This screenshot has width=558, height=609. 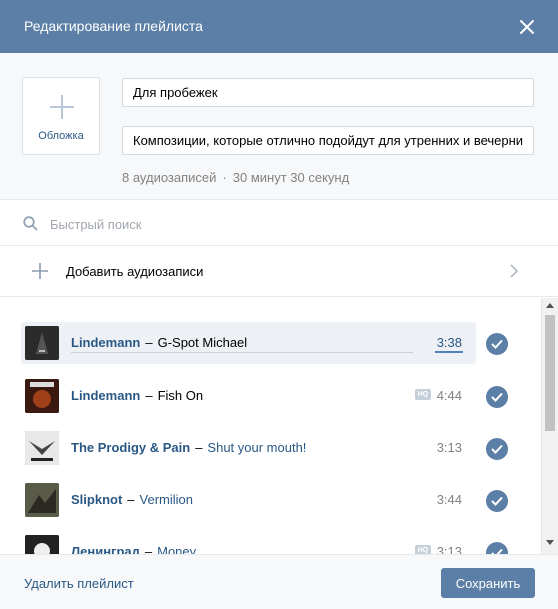 I want to click on playlist-stats: 8 аудиозаписей · 30 минут 30 секунд, so click(x=235, y=177).